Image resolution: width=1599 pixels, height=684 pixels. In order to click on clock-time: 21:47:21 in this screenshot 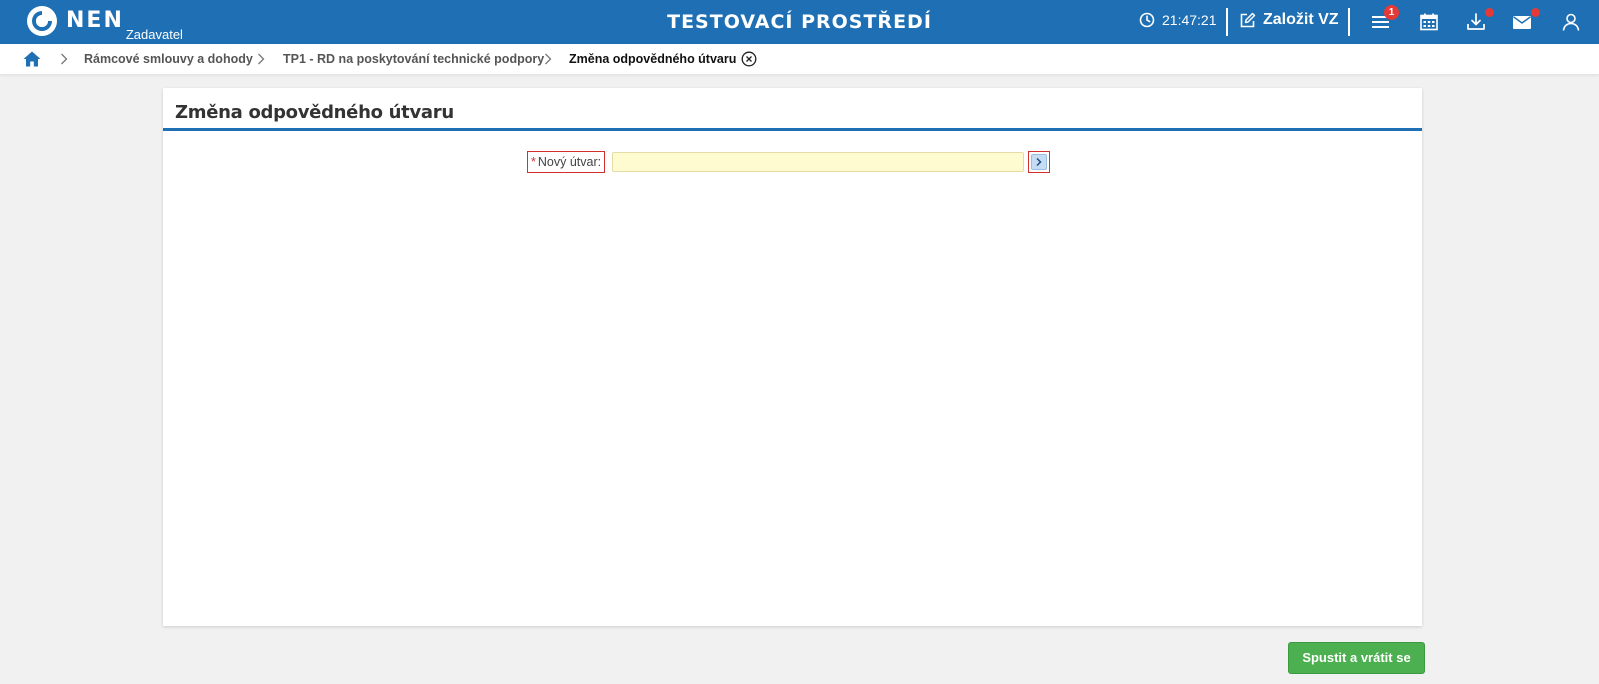, I will do `click(1189, 20)`.